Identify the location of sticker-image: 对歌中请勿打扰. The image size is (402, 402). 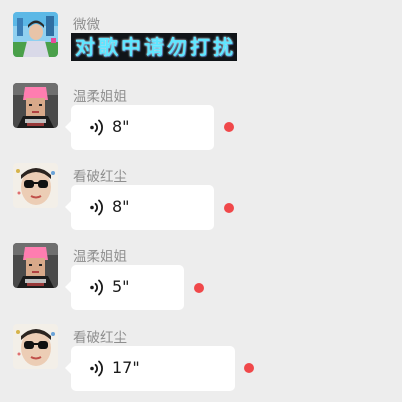
(154, 47).